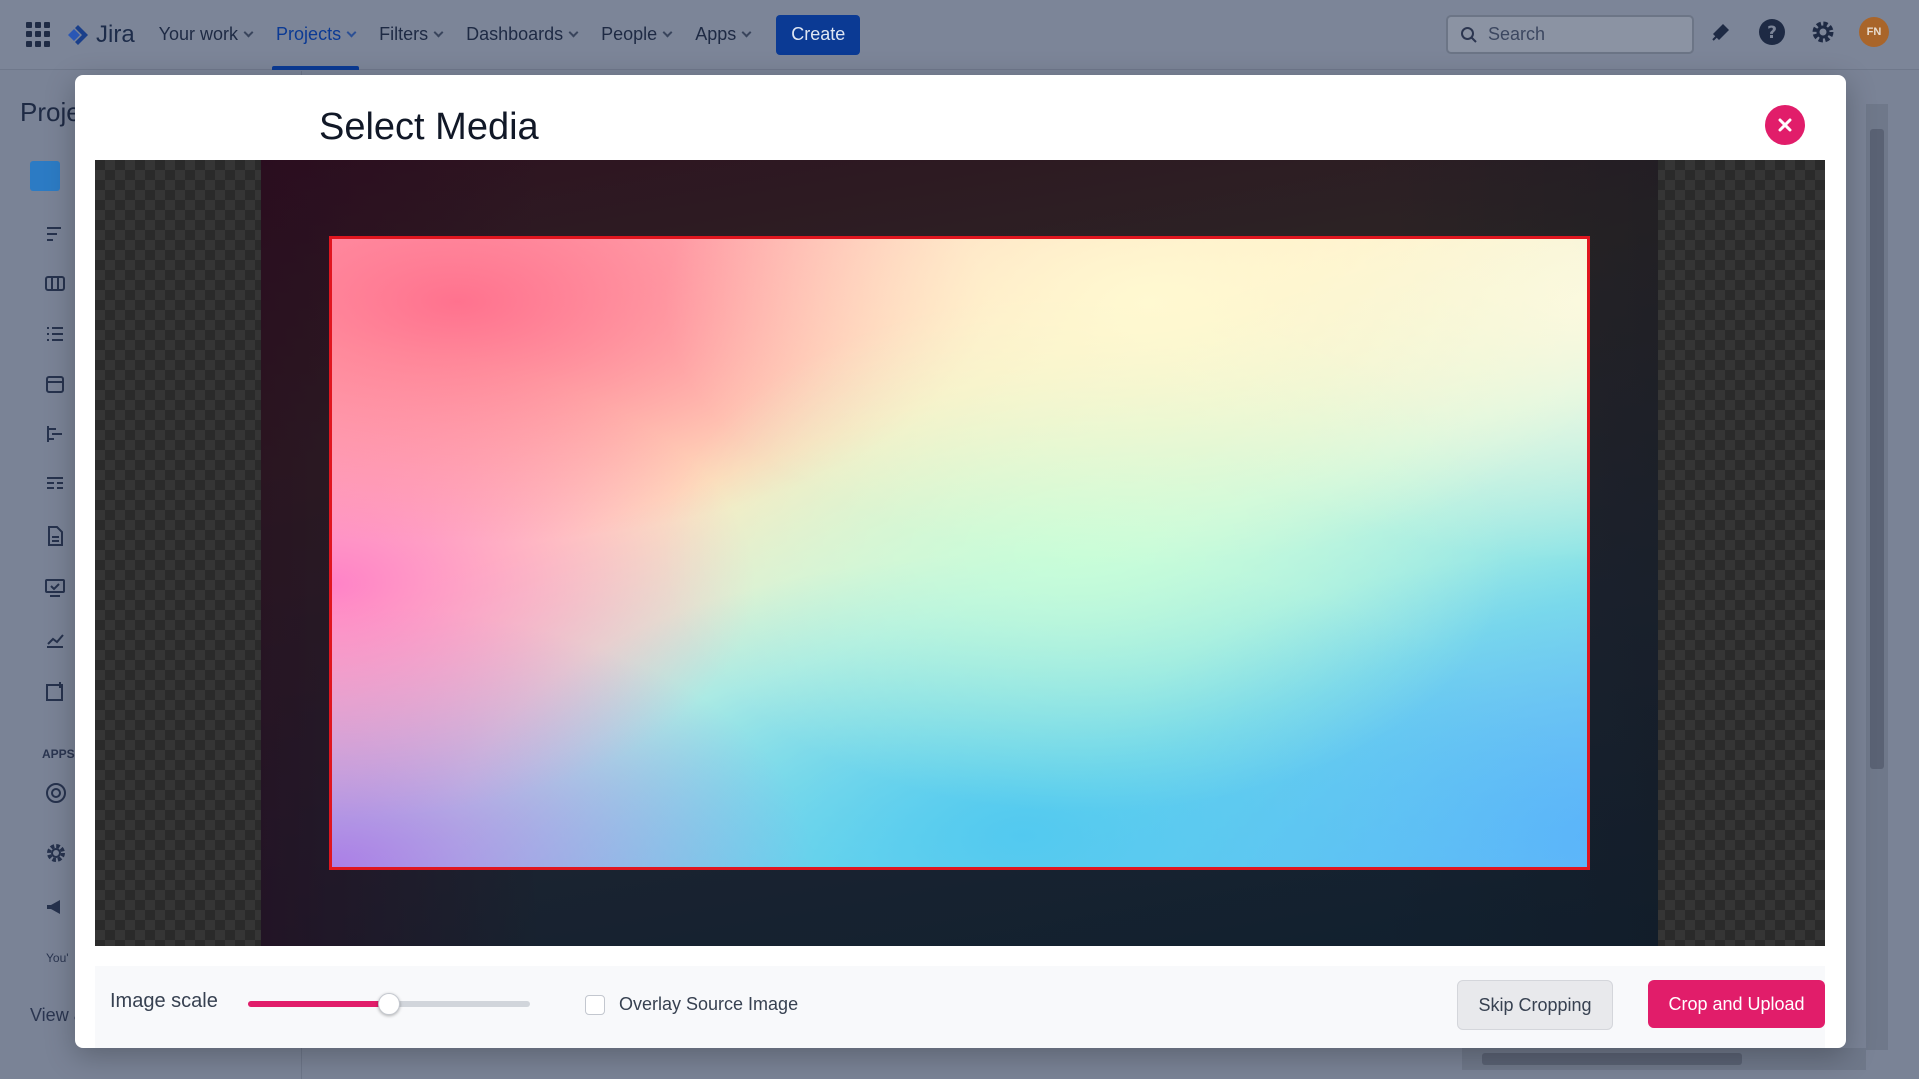 Image resolution: width=1919 pixels, height=1079 pixels. What do you see at coordinates (1570, 34) in the screenshot?
I see `search-input: Search` at bounding box center [1570, 34].